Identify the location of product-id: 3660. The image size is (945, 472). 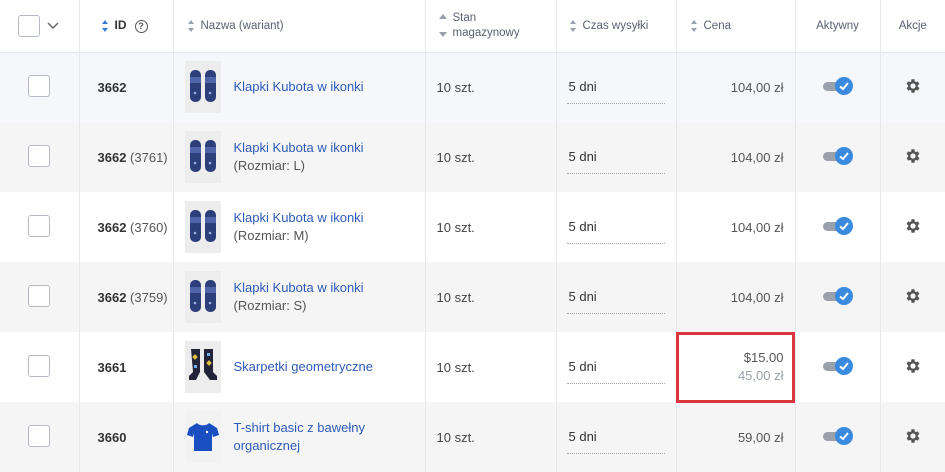
(112, 437).